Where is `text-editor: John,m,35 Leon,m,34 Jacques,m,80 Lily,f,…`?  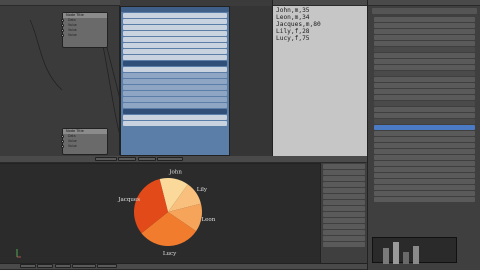 text-editor: John,m,35 Leon,m,34 Jacques,m,80 Lily,f,… is located at coordinates (320, 80).